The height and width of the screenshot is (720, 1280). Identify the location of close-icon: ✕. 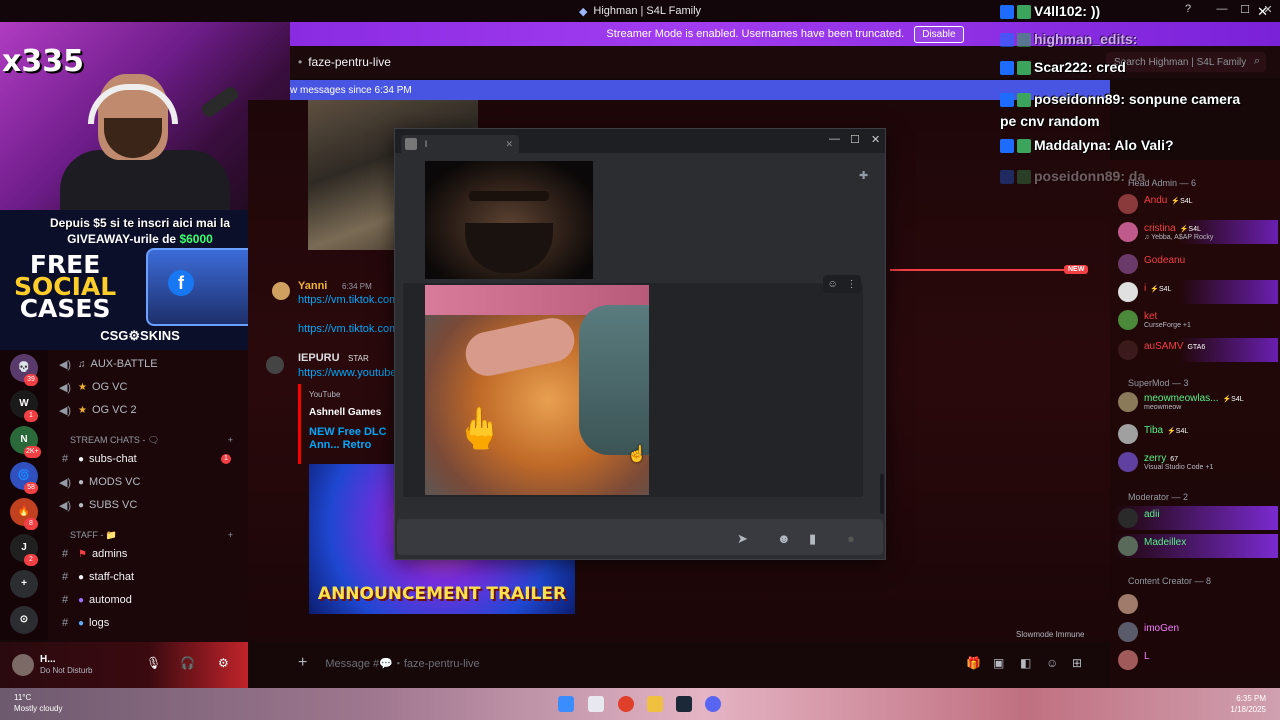
(1262, 12).